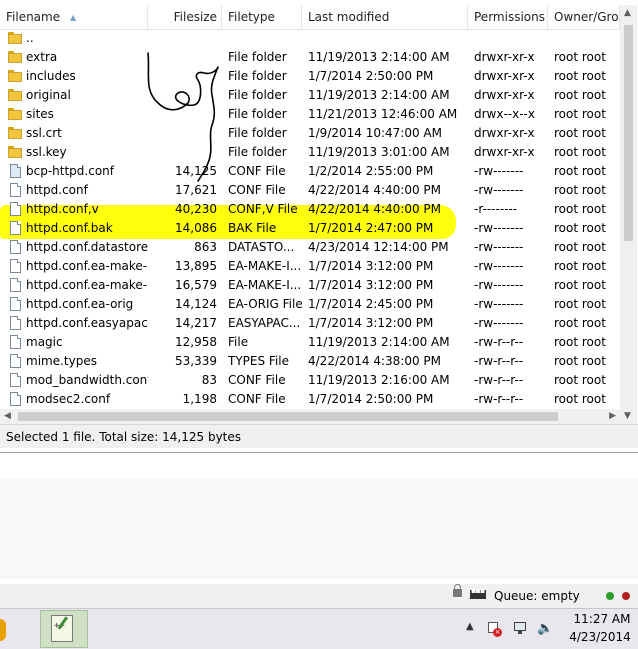  What do you see at coordinates (258, 361) in the screenshot?
I see `file-type: TYPES File` at bounding box center [258, 361].